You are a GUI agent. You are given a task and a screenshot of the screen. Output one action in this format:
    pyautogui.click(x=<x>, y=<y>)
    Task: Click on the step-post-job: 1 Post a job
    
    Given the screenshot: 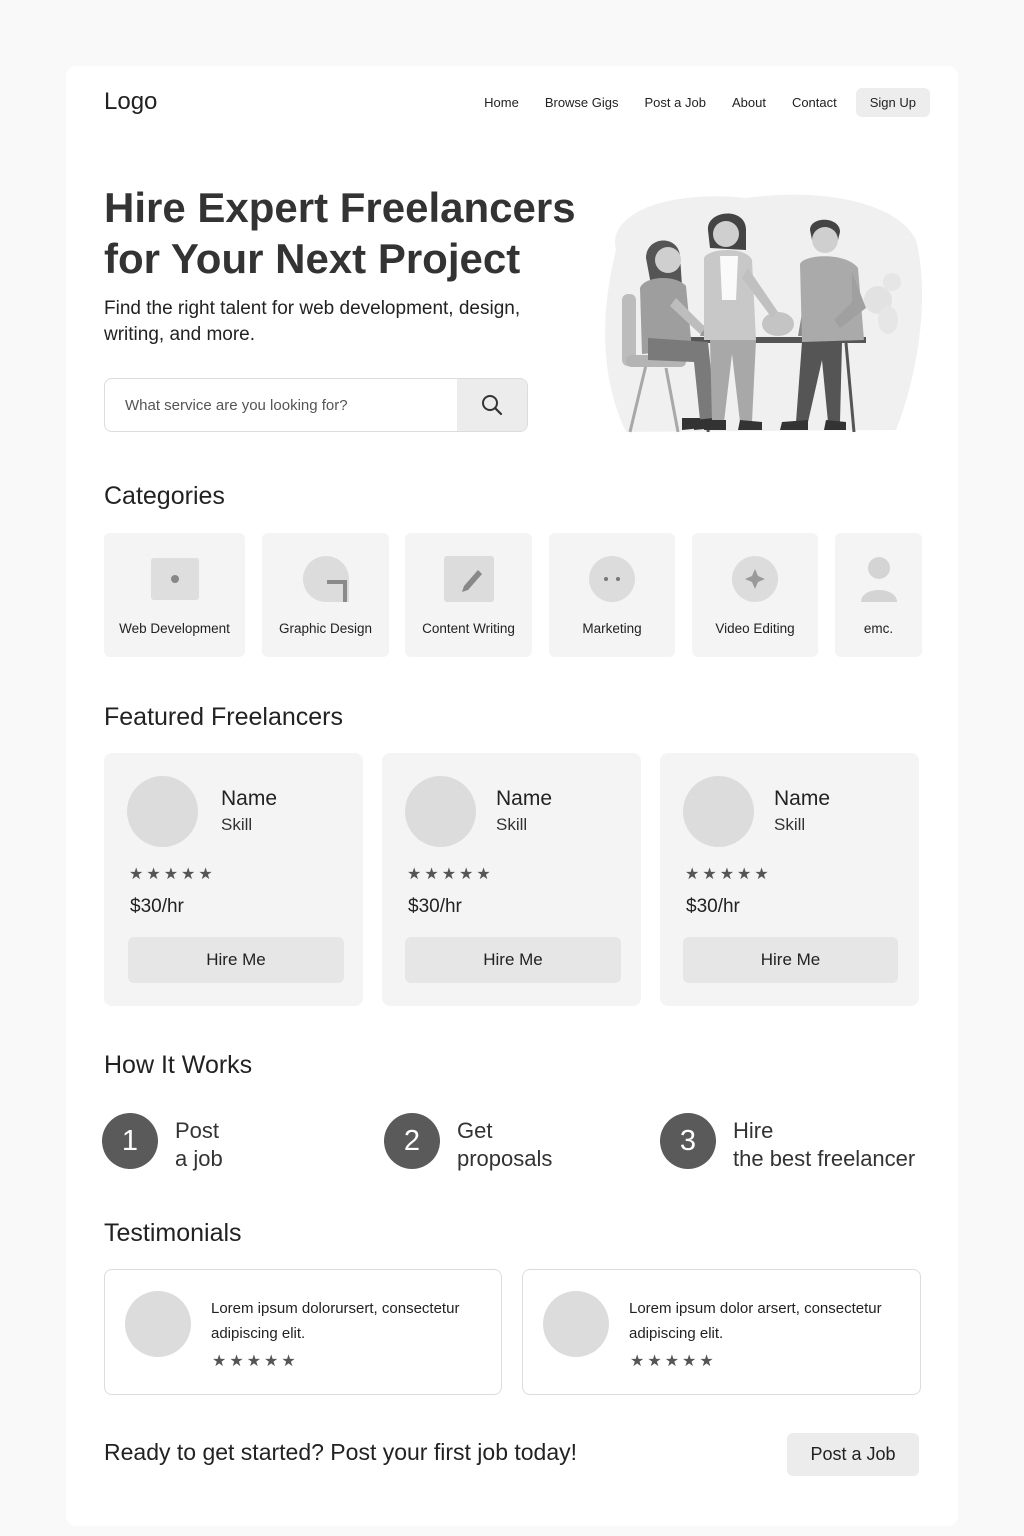 What is the action you would take?
    pyautogui.click(x=162, y=1143)
    